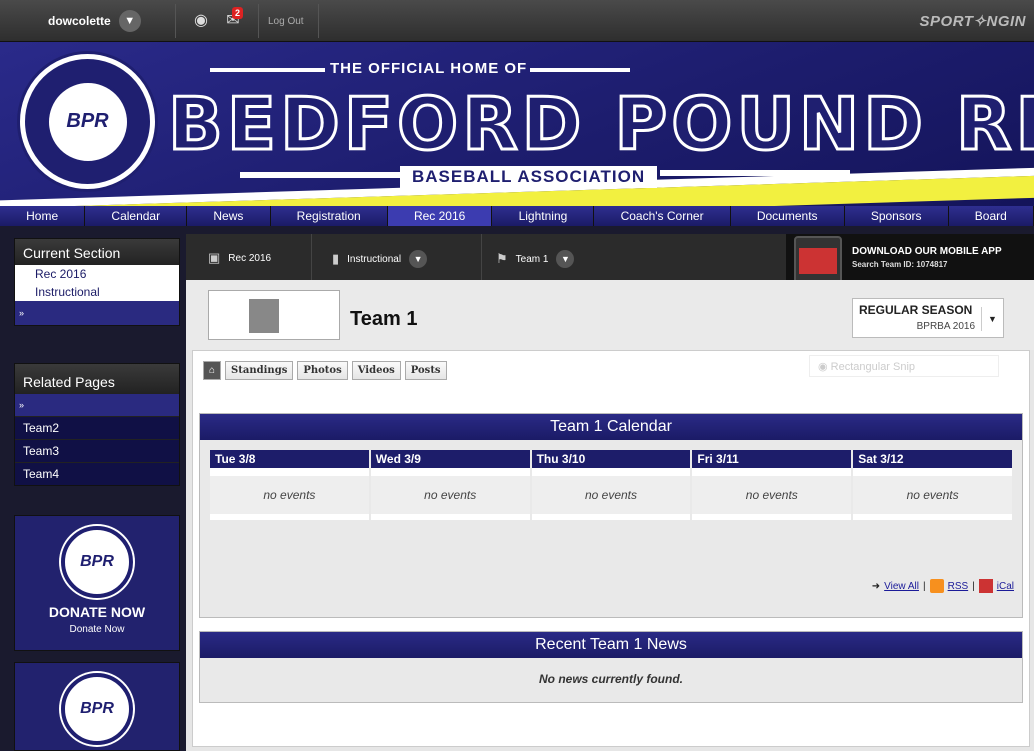  Describe the element at coordinates (662, 216) in the screenshot. I see `nav-item-coachs-corner: Coach's Corner` at that location.